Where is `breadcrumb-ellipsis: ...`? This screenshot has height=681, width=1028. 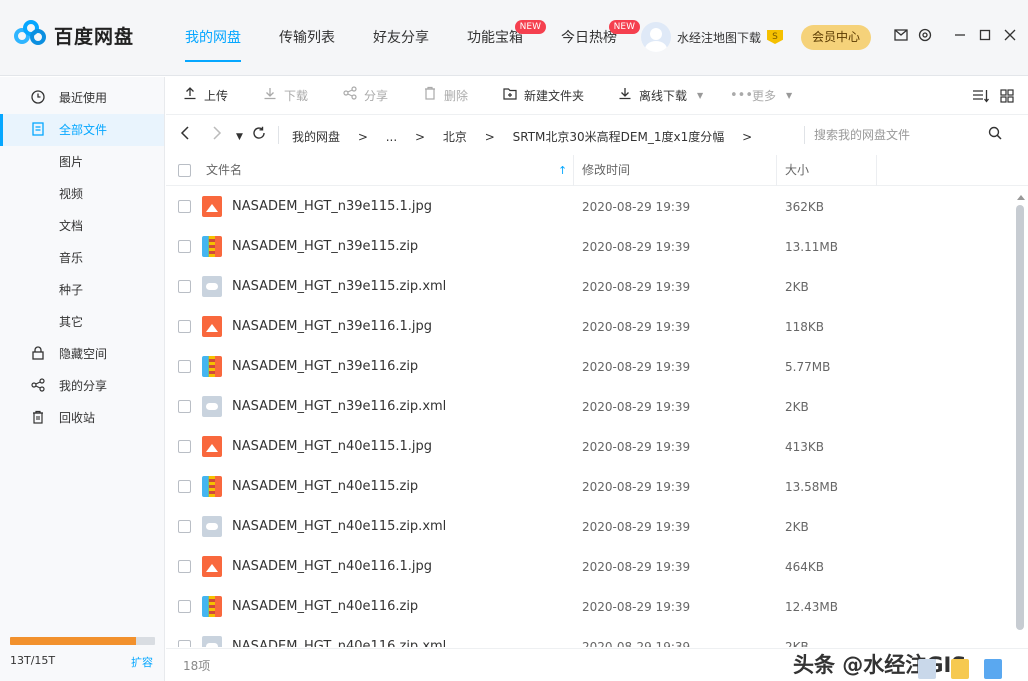 breadcrumb-ellipsis: ... is located at coordinates (391, 137).